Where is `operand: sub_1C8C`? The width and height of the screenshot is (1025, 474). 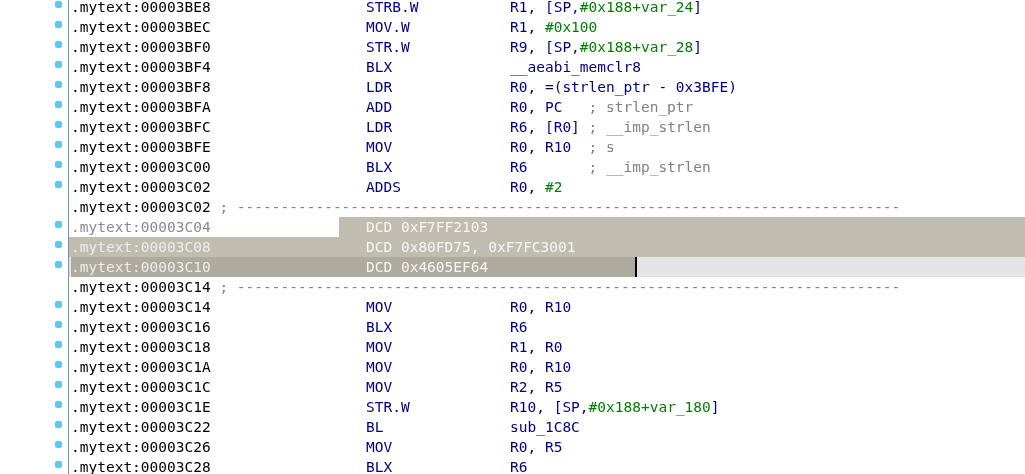
operand: sub_1C8C is located at coordinates (545, 427).